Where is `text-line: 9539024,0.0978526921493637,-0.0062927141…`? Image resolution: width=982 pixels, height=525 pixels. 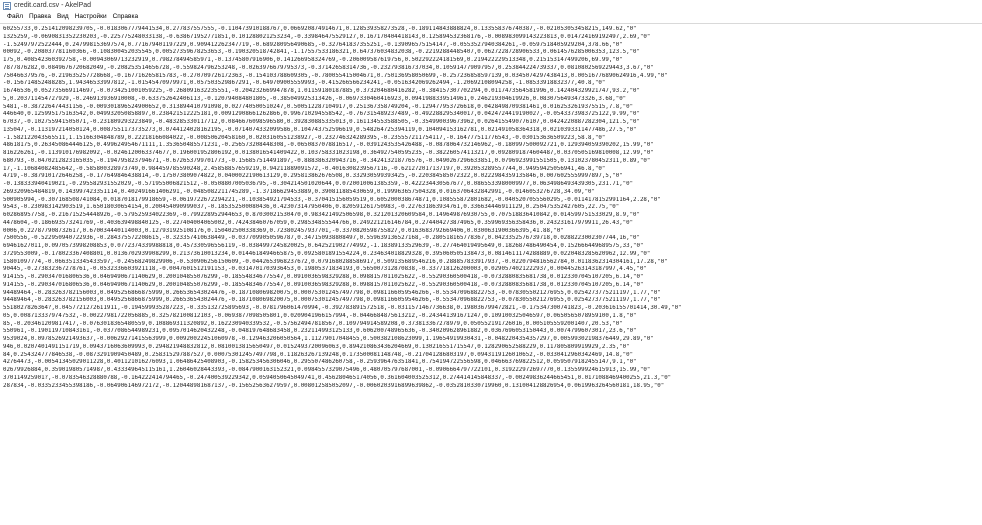 text-line: 9539024,0.0978526921493637,-0.0062927141… is located at coordinates (328, 339).